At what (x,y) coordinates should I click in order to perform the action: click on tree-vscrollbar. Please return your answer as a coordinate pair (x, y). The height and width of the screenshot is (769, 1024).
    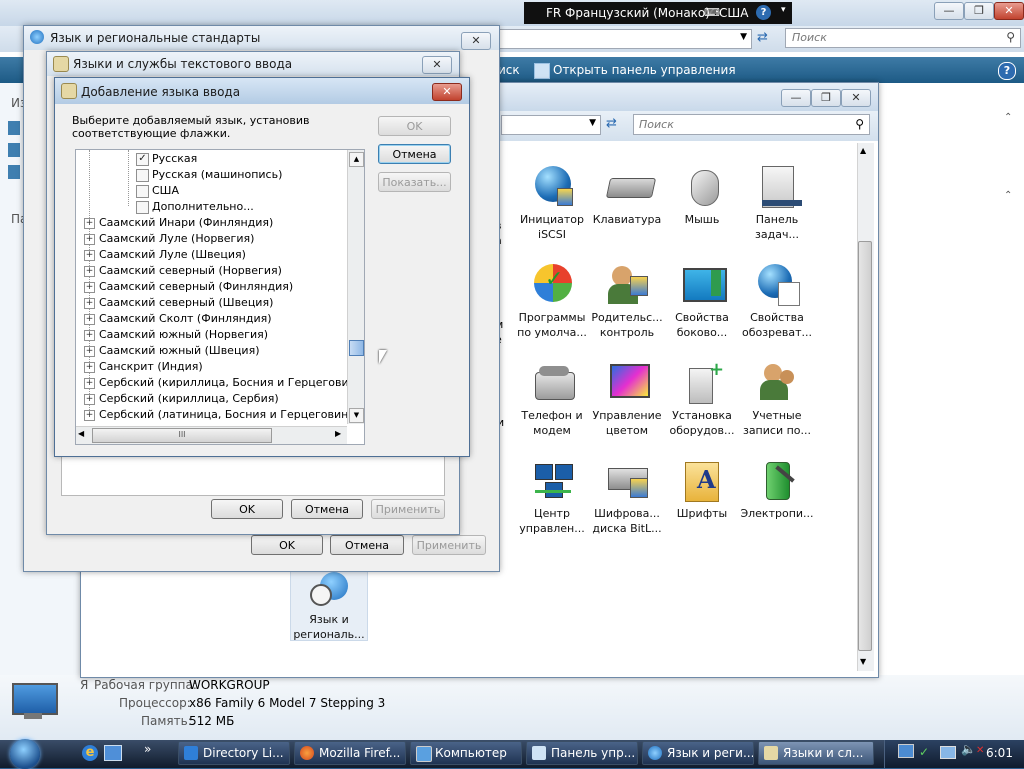
    Looking at the image, I should click on (355, 287).